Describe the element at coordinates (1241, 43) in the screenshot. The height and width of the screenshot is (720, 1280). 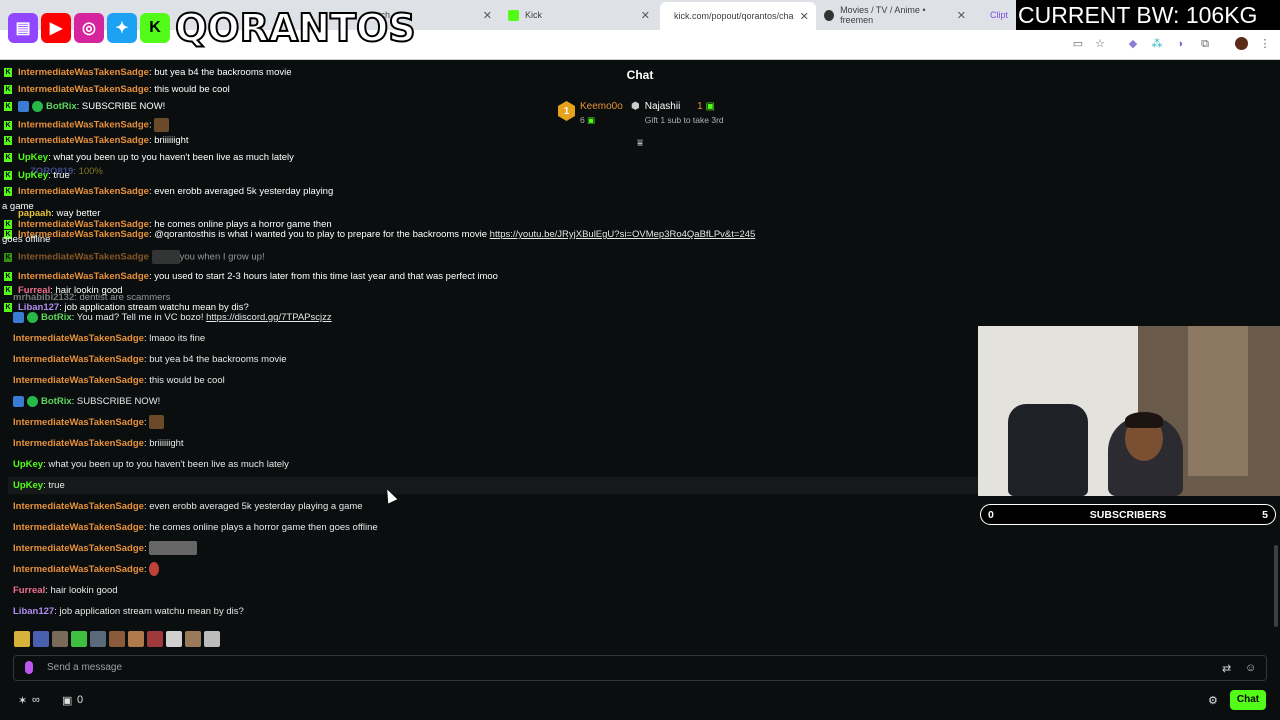
I see `profile-avatar` at that location.